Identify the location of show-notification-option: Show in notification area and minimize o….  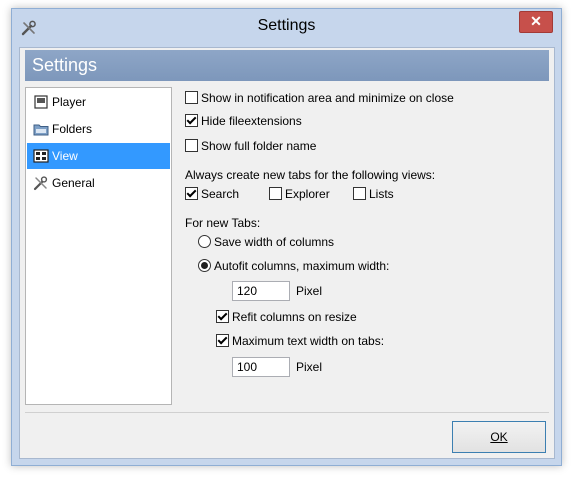
(319, 99).